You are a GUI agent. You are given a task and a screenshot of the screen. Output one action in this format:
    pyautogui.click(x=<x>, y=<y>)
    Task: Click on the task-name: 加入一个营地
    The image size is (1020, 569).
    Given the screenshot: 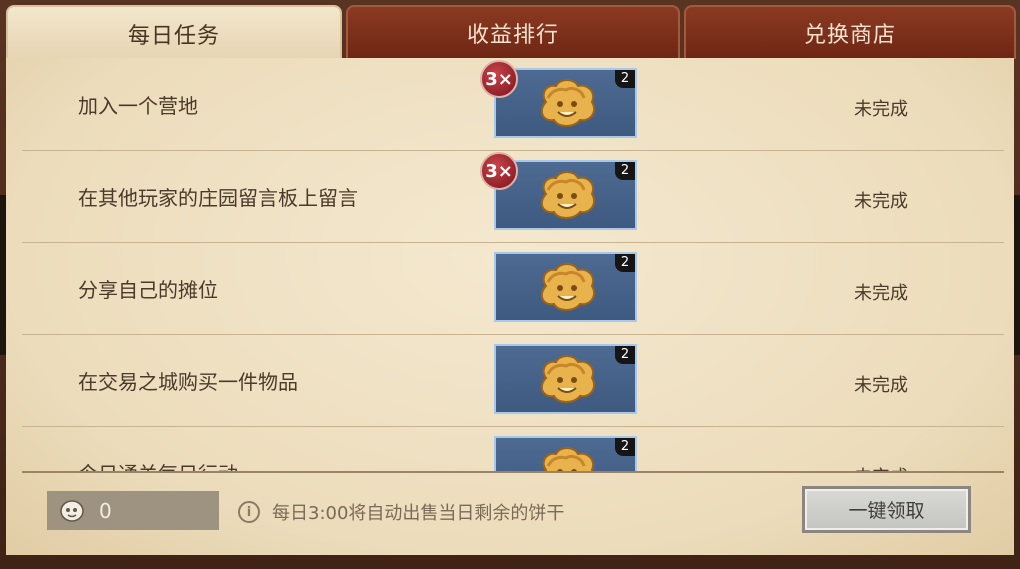 What is the action you would take?
    pyautogui.click(x=138, y=106)
    